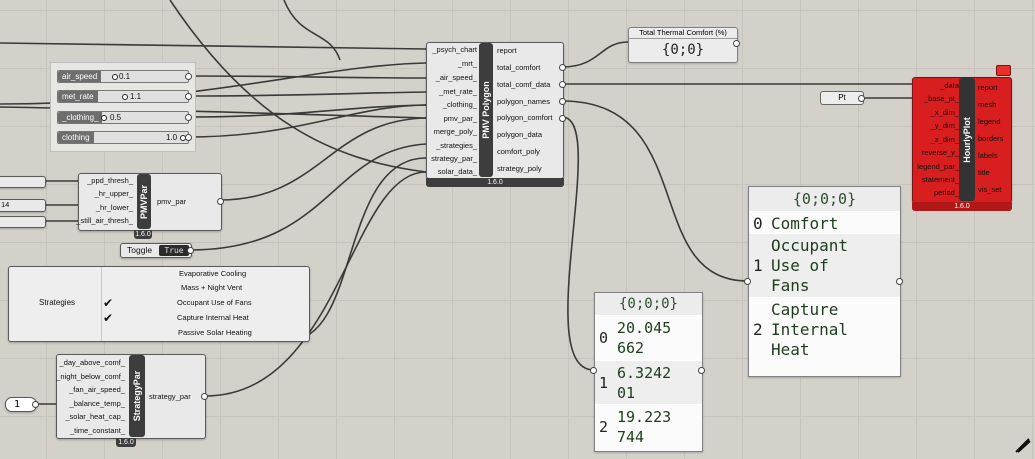 Image resolution: width=1035 pixels, height=459 pixels. What do you see at coordinates (205, 288) in the screenshot?
I see `strategy-item-mass-night-vent: Mass + Night Vent` at bounding box center [205, 288].